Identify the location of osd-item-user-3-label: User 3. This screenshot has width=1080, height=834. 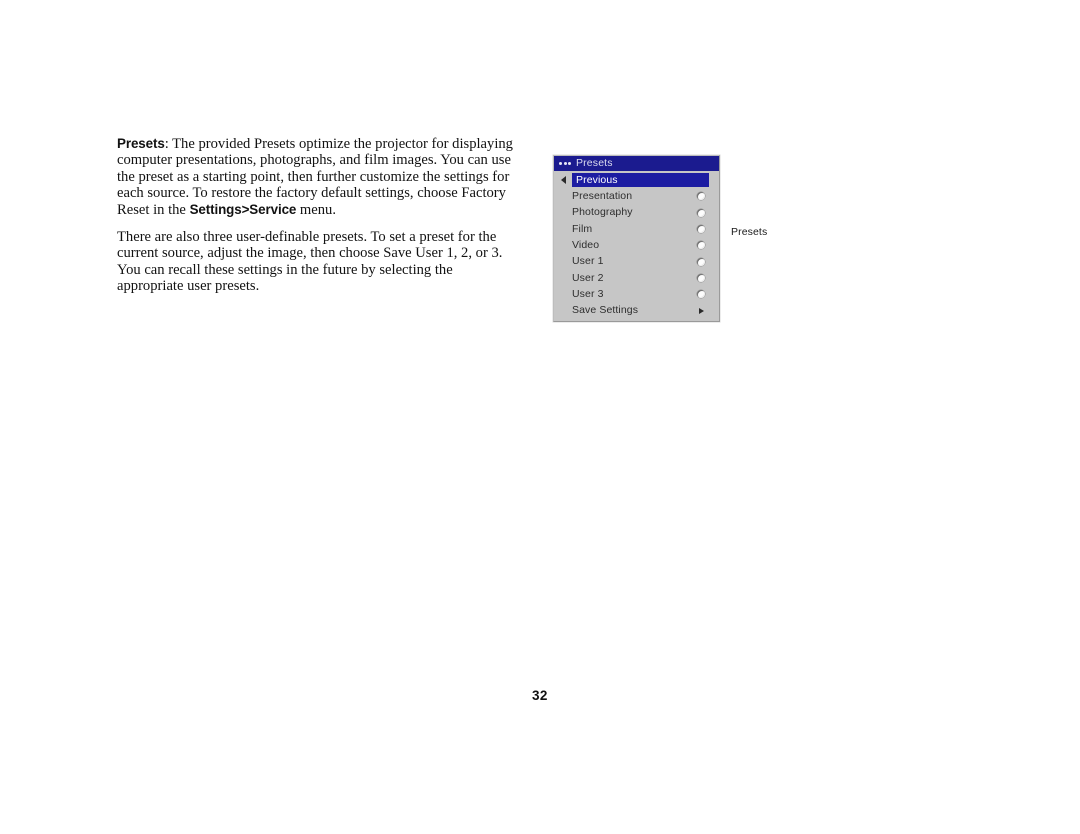
(588, 293).